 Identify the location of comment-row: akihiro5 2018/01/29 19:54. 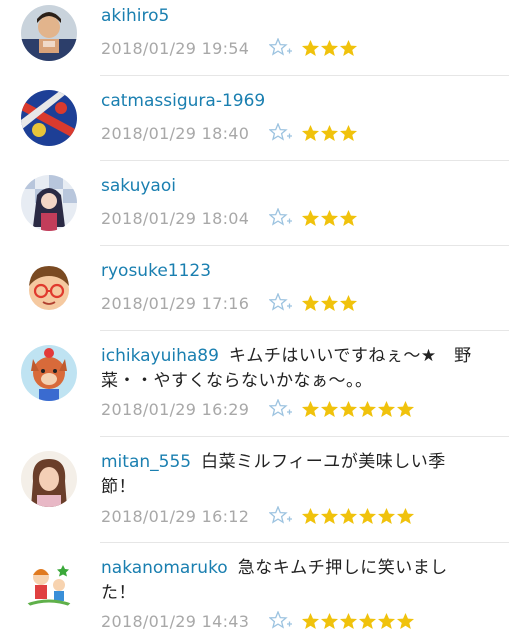
(254, 38).